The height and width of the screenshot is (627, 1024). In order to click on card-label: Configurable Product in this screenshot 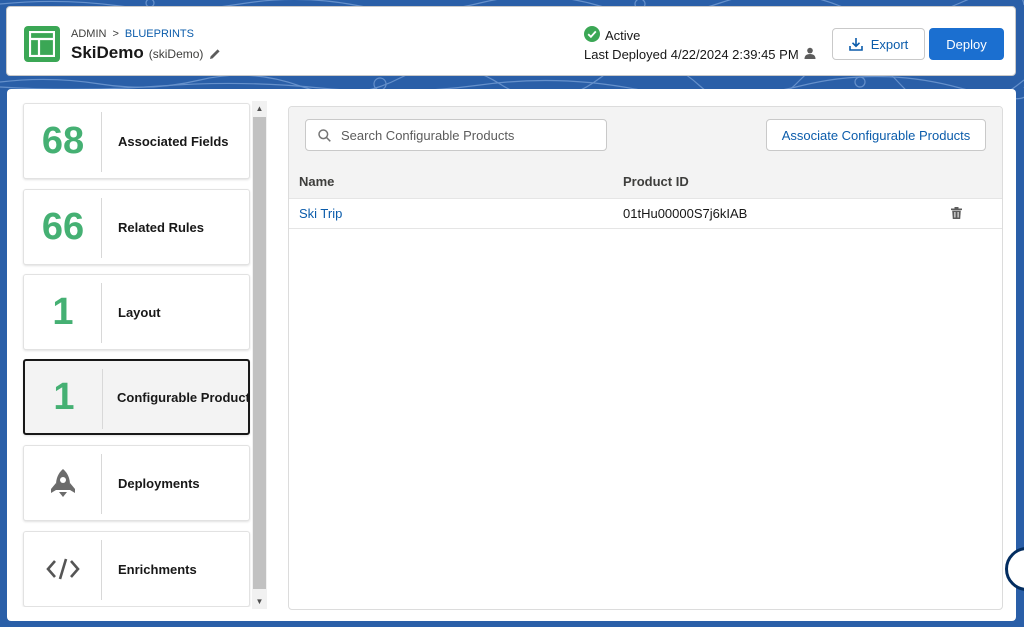, I will do `click(183, 397)`.